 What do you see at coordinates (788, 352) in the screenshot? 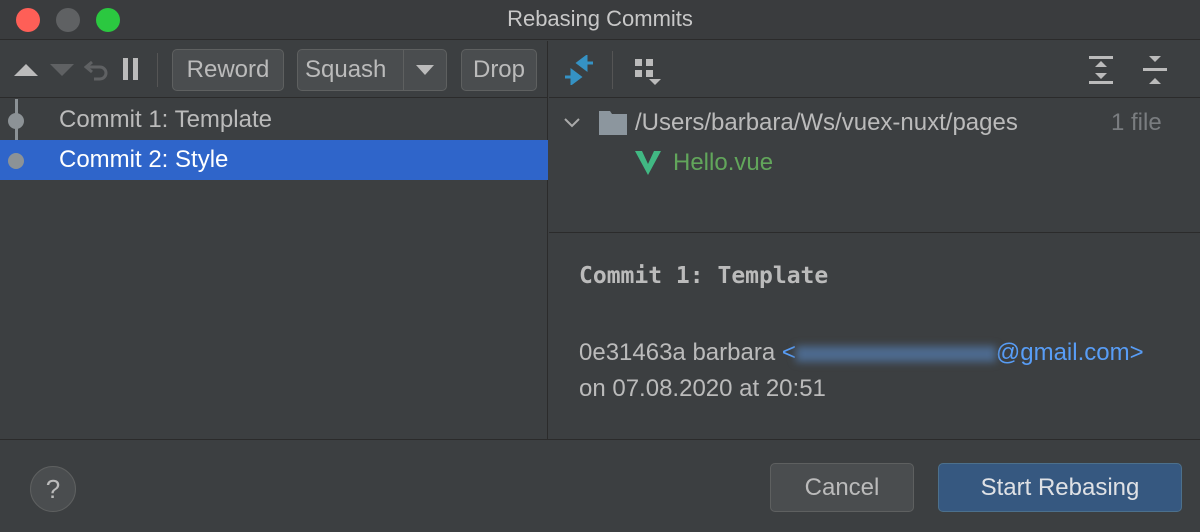
I see `email-prefix: <` at bounding box center [788, 352].